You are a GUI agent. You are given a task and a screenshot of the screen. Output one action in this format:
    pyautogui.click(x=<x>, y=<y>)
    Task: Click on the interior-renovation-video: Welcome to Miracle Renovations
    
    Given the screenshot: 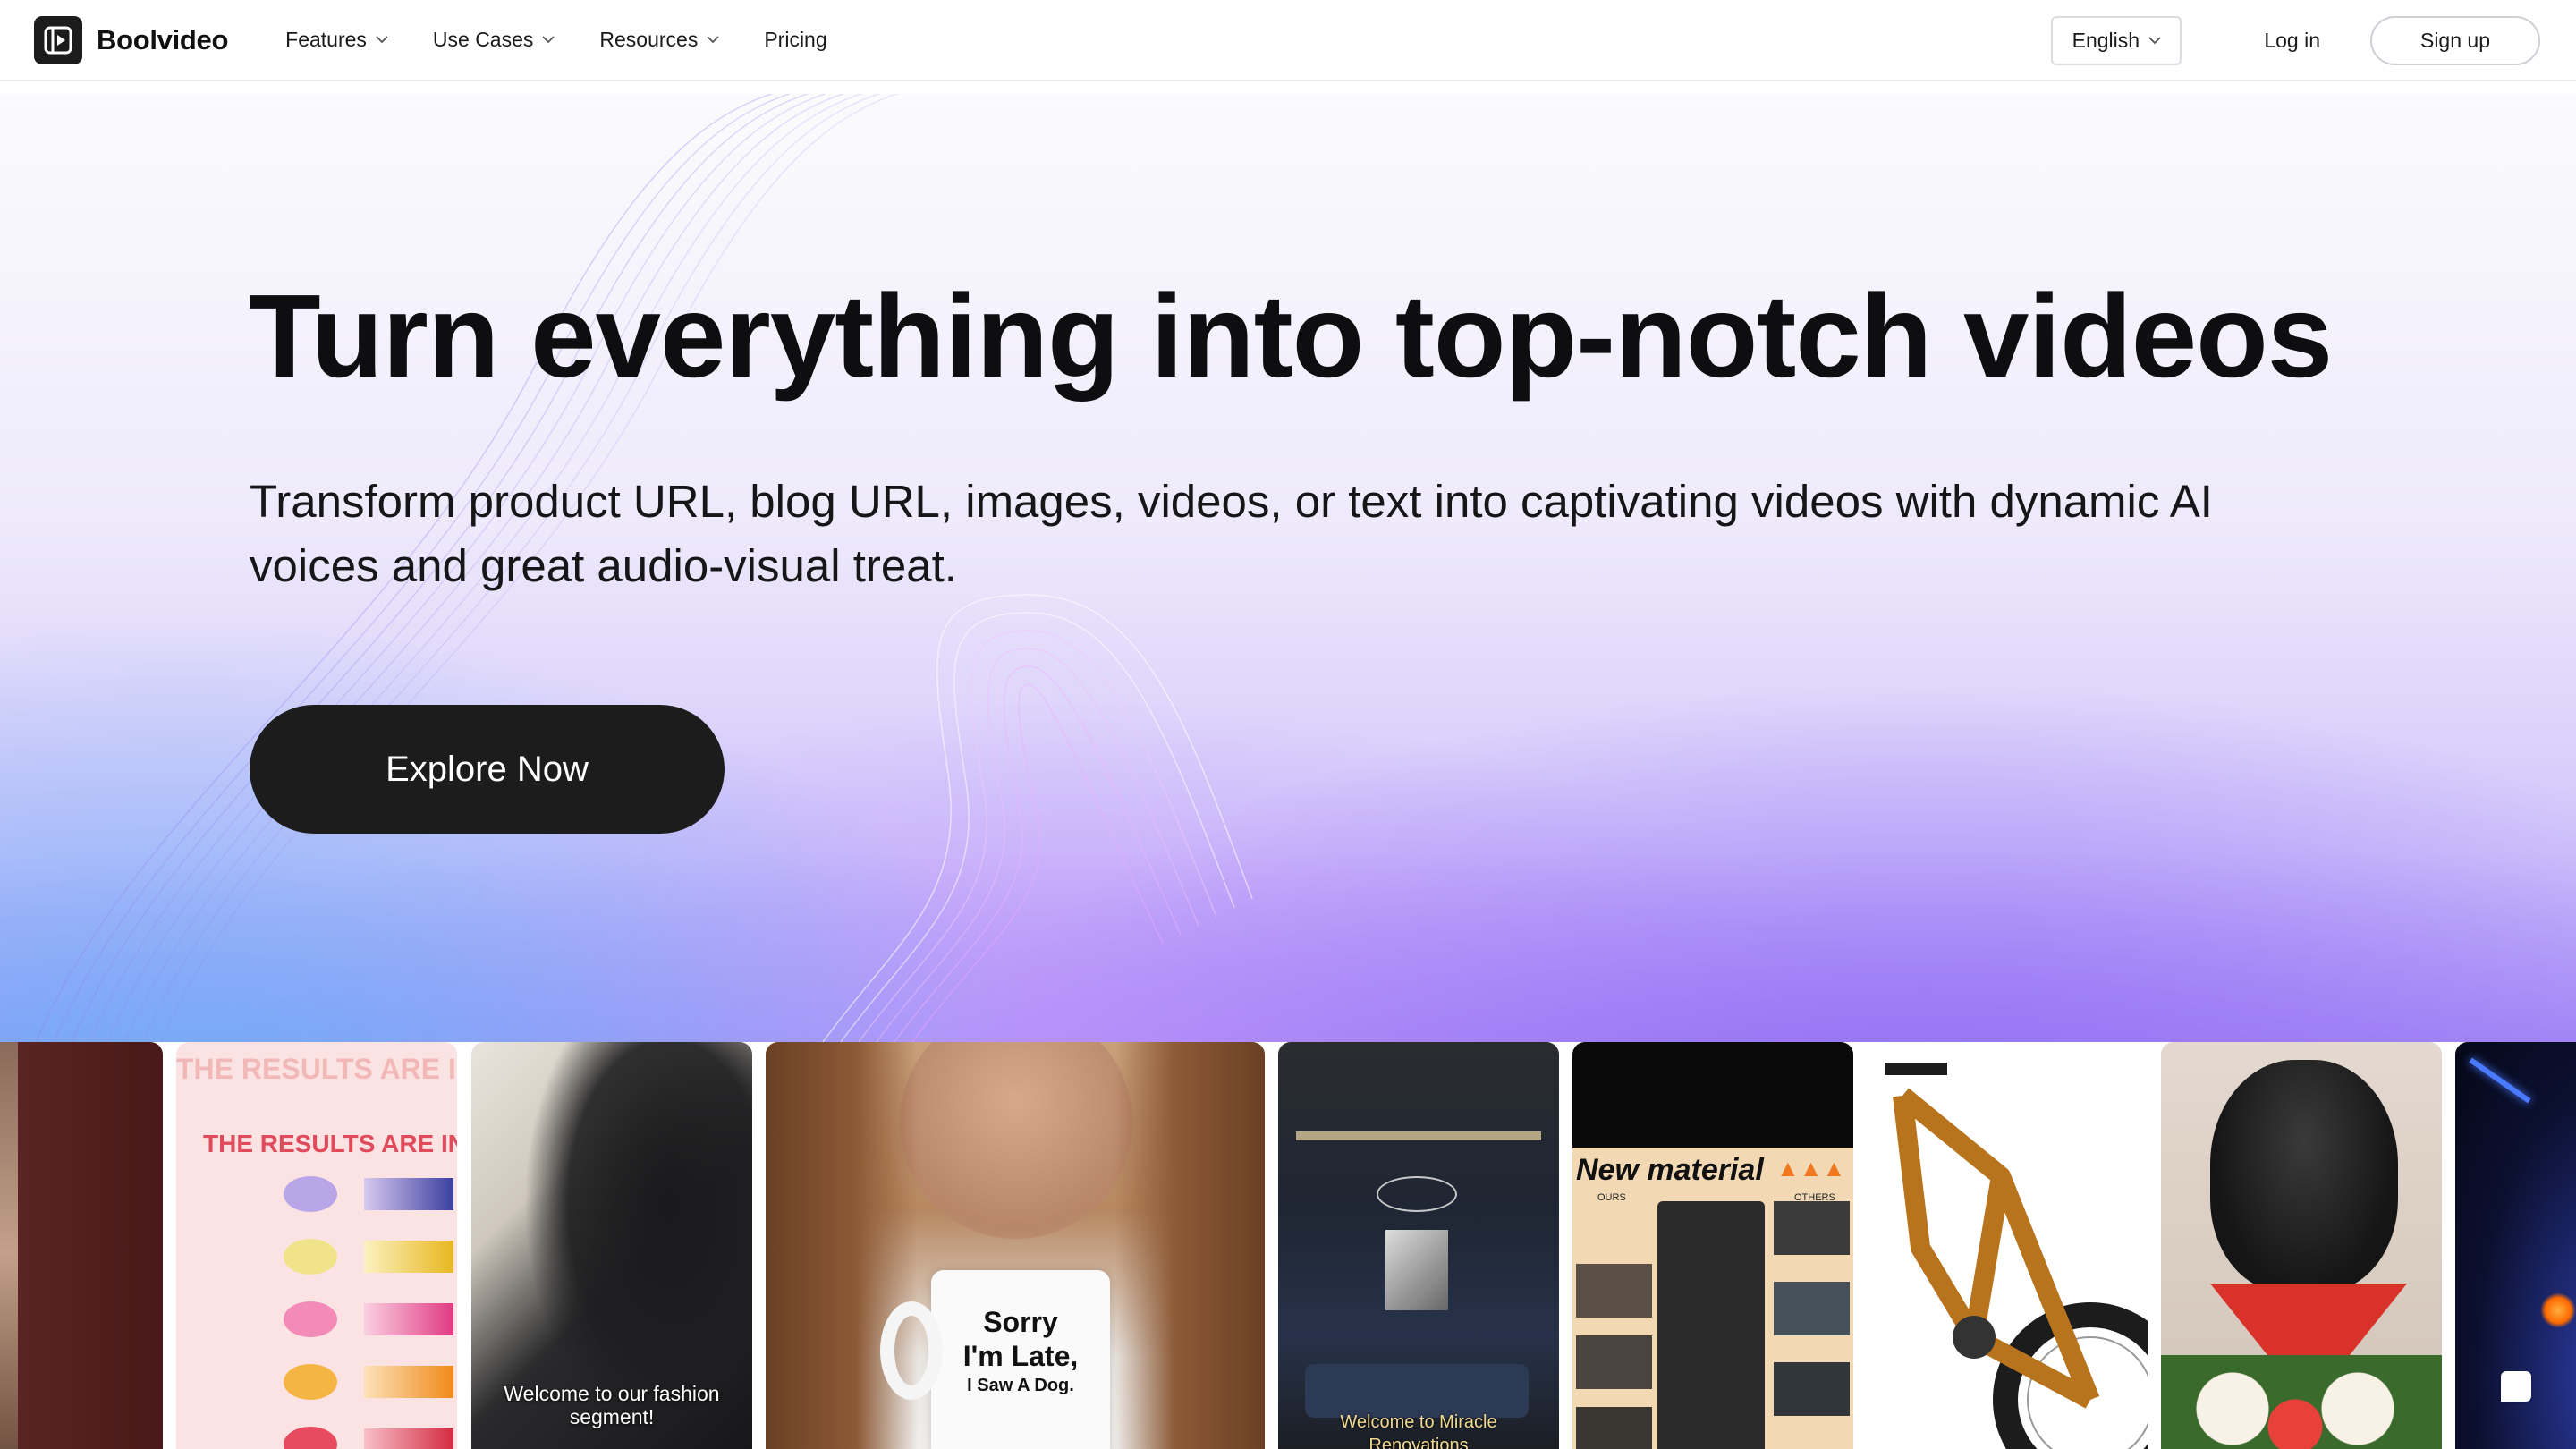 What is the action you would take?
    pyautogui.click(x=1418, y=1245)
    